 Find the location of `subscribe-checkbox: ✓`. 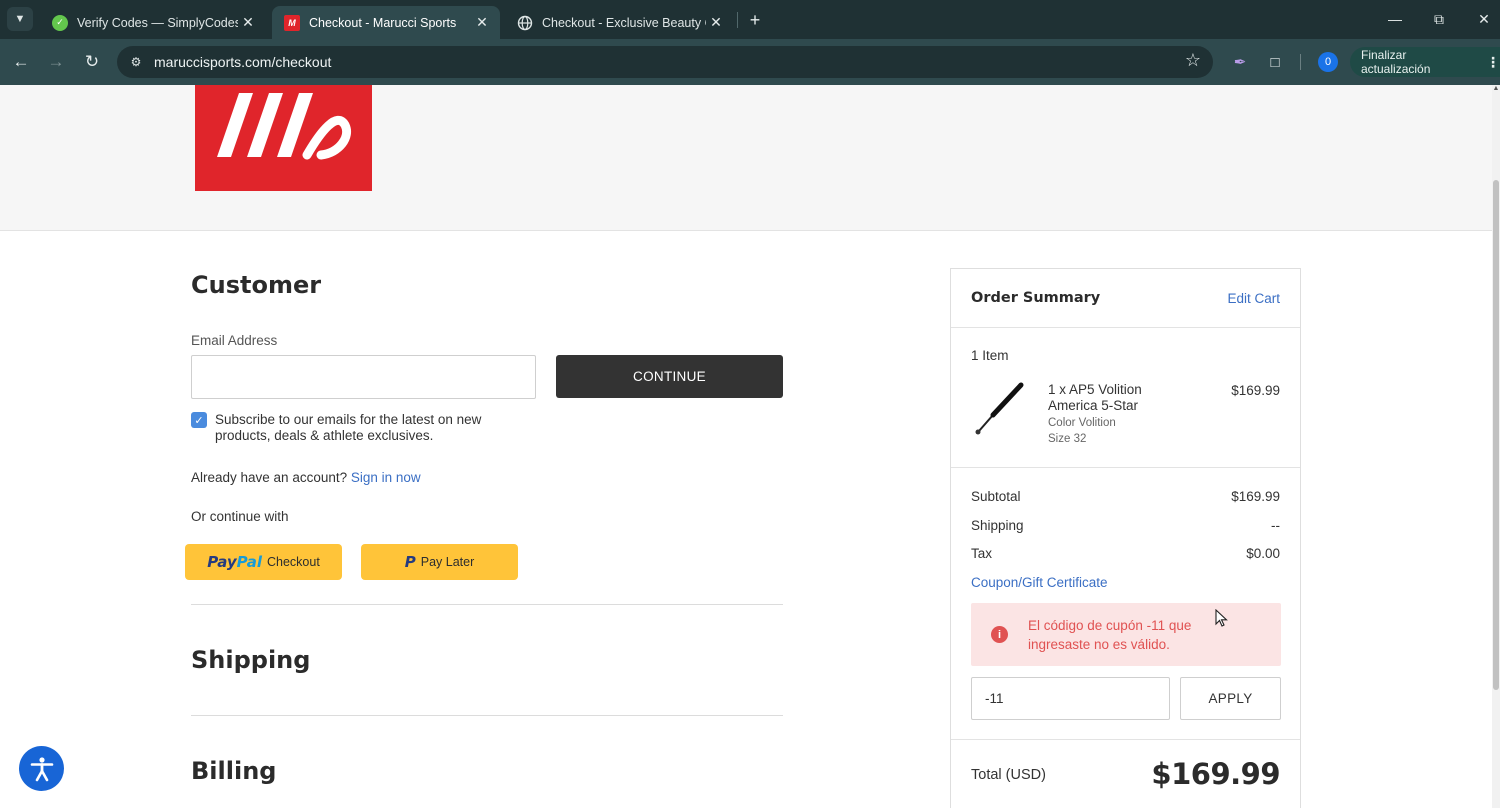

subscribe-checkbox: ✓ is located at coordinates (199, 420).